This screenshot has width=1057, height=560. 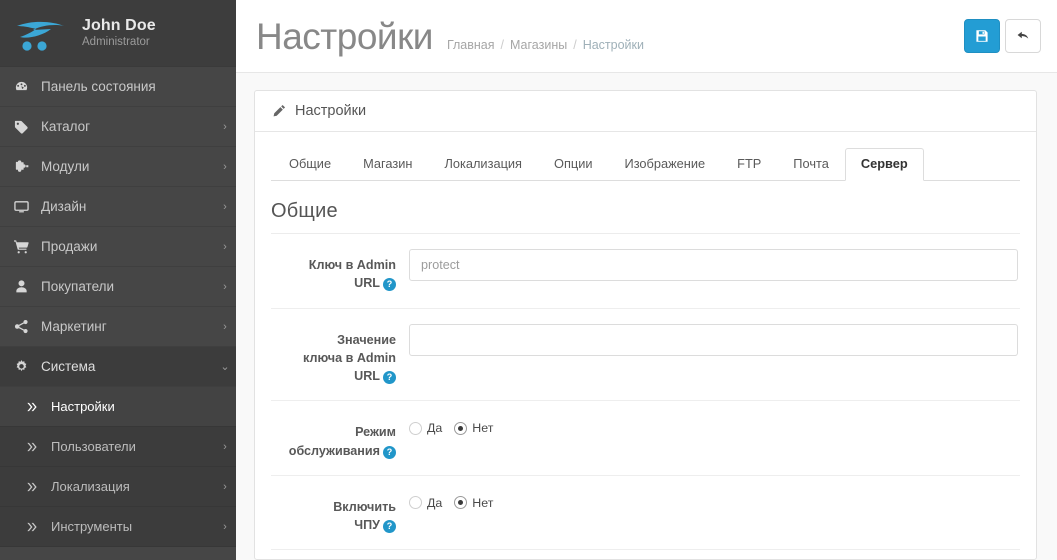 I want to click on chevron-down-icon: ⌄, so click(x=225, y=367).